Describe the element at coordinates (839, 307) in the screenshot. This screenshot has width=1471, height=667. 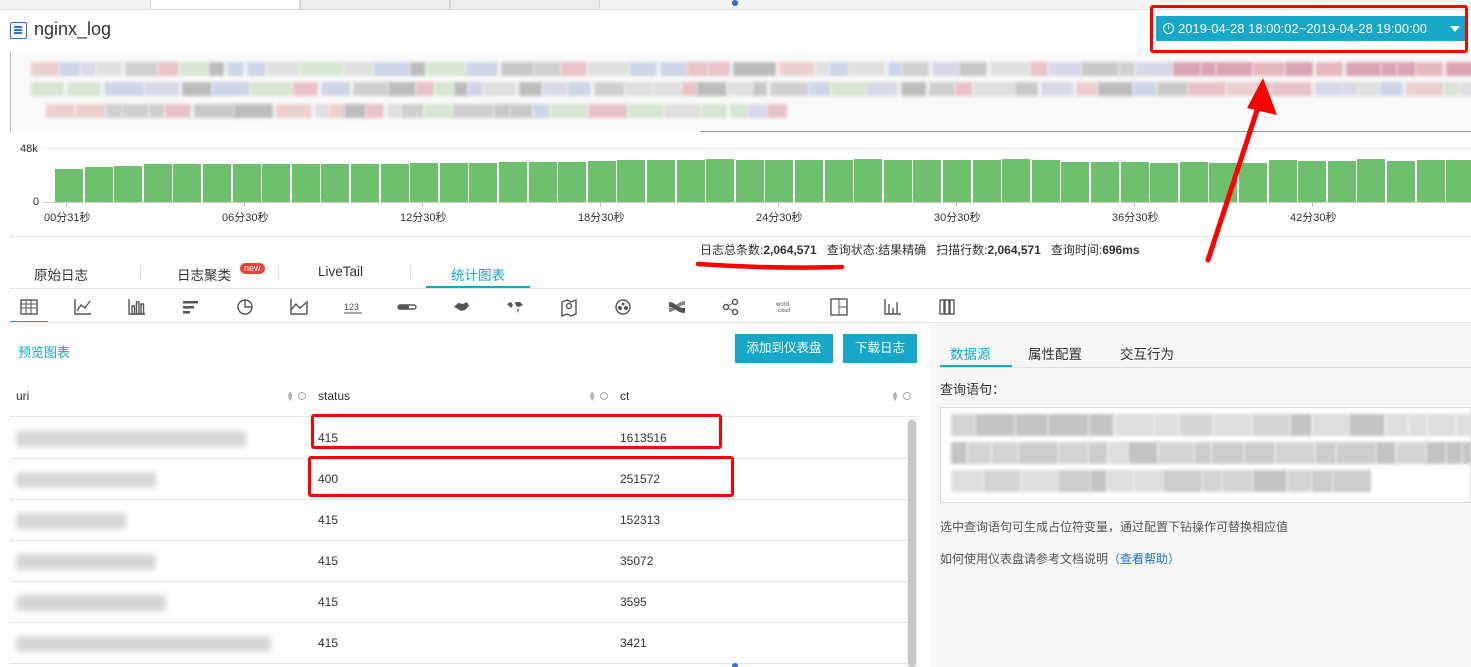
I see `treemap-icon` at that location.